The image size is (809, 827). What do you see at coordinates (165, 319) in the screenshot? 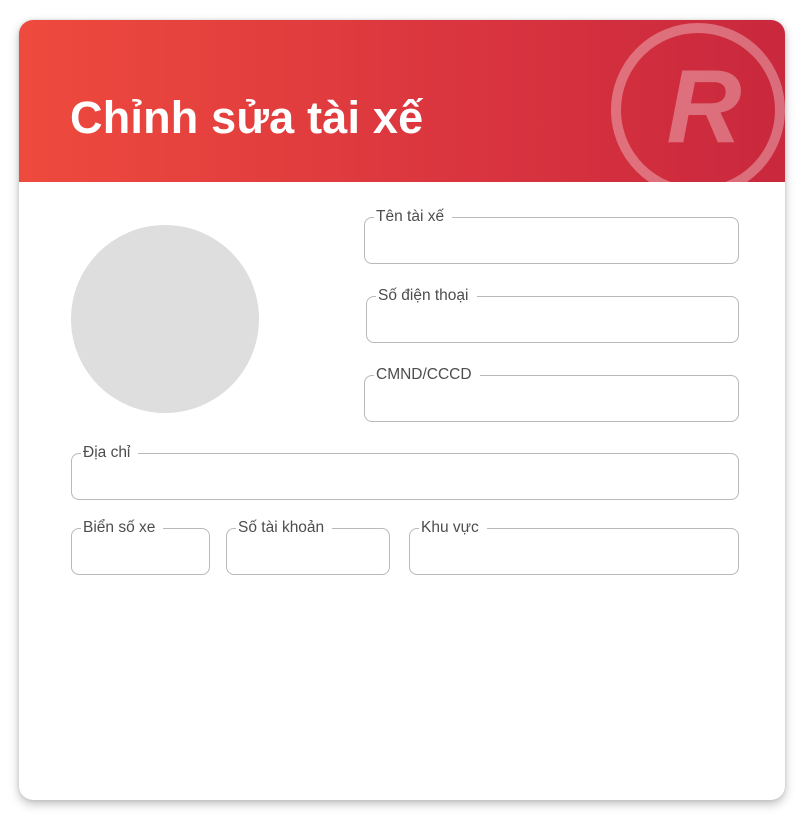
I see `avatar-placeholder` at bounding box center [165, 319].